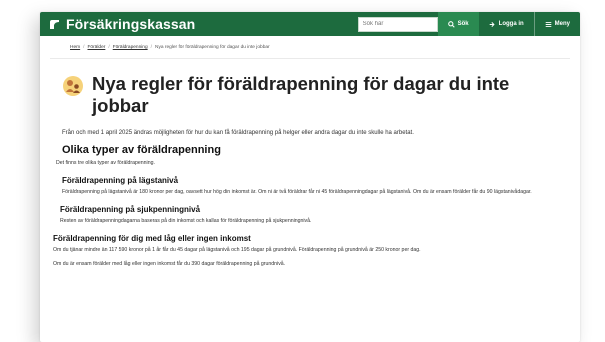 The height and width of the screenshot is (342, 605). What do you see at coordinates (54, 24) in the screenshot?
I see `logo-leaf-icon` at bounding box center [54, 24].